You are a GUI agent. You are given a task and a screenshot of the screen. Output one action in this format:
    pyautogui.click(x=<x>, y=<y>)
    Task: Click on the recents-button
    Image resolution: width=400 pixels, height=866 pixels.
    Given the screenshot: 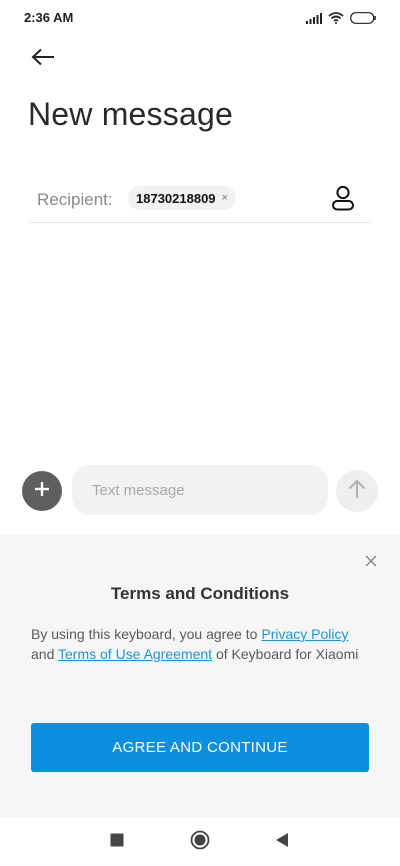 What is the action you would take?
    pyautogui.click(x=117, y=842)
    